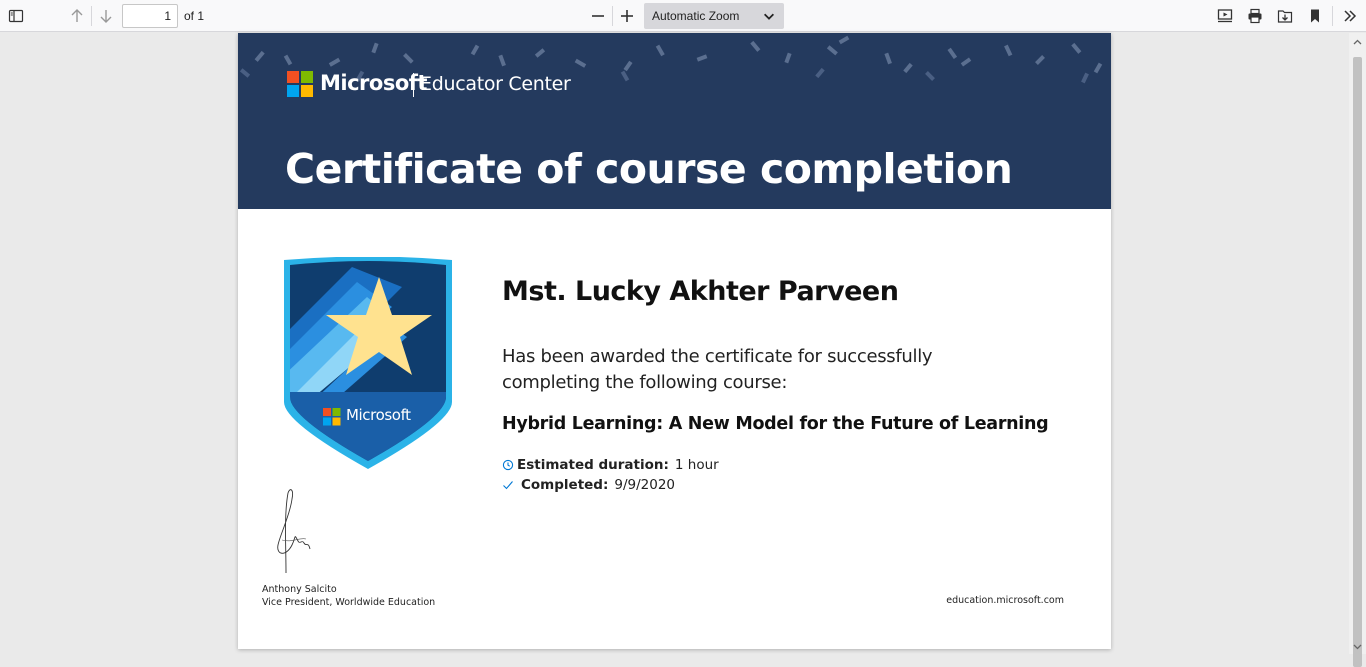 This screenshot has height=667, width=1366. Describe the element at coordinates (373, 83) in the screenshot. I see `brand-name: Microsoft` at that location.